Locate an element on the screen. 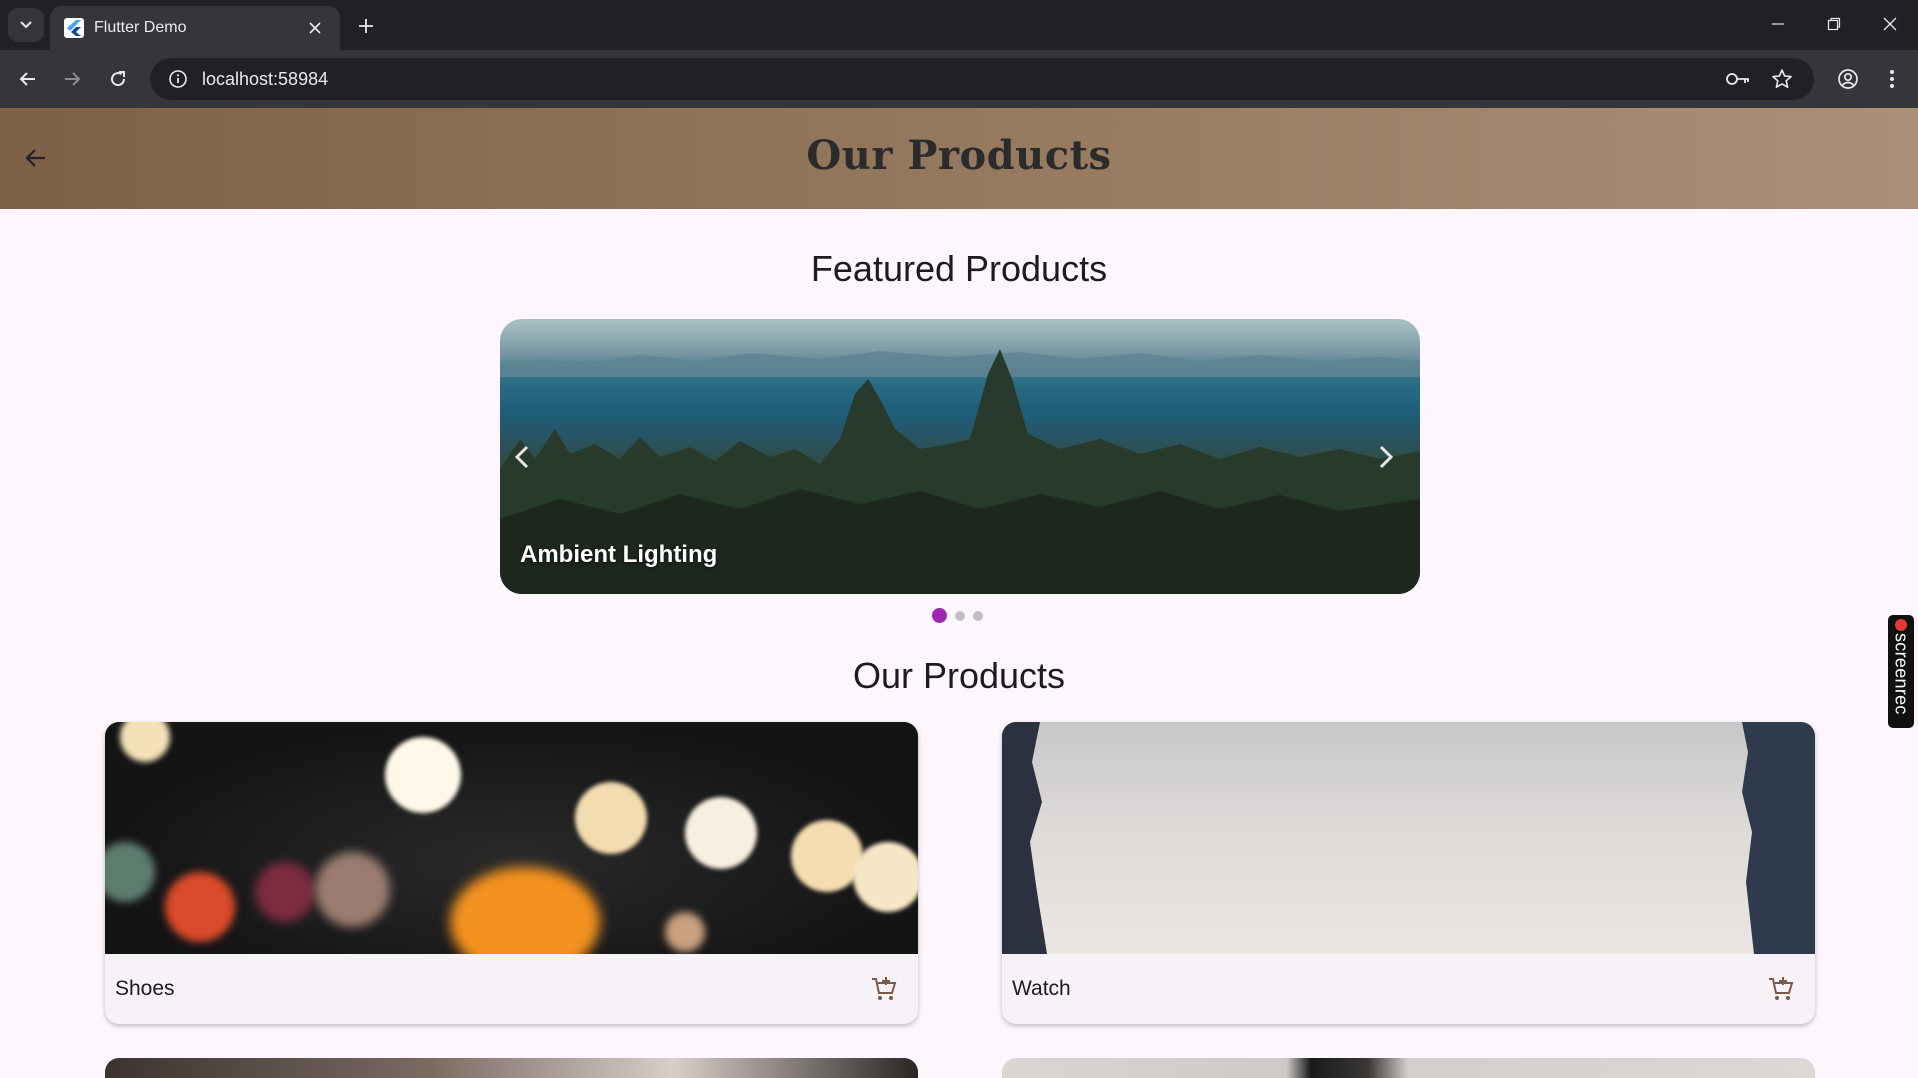  account-icon is located at coordinates (1848, 79).